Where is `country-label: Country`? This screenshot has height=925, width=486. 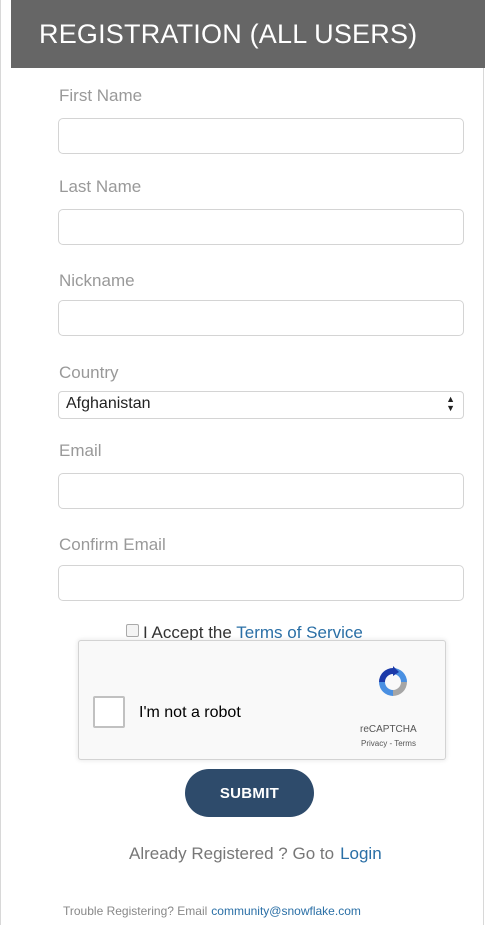 country-label: Country is located at coordinates (89, 372).